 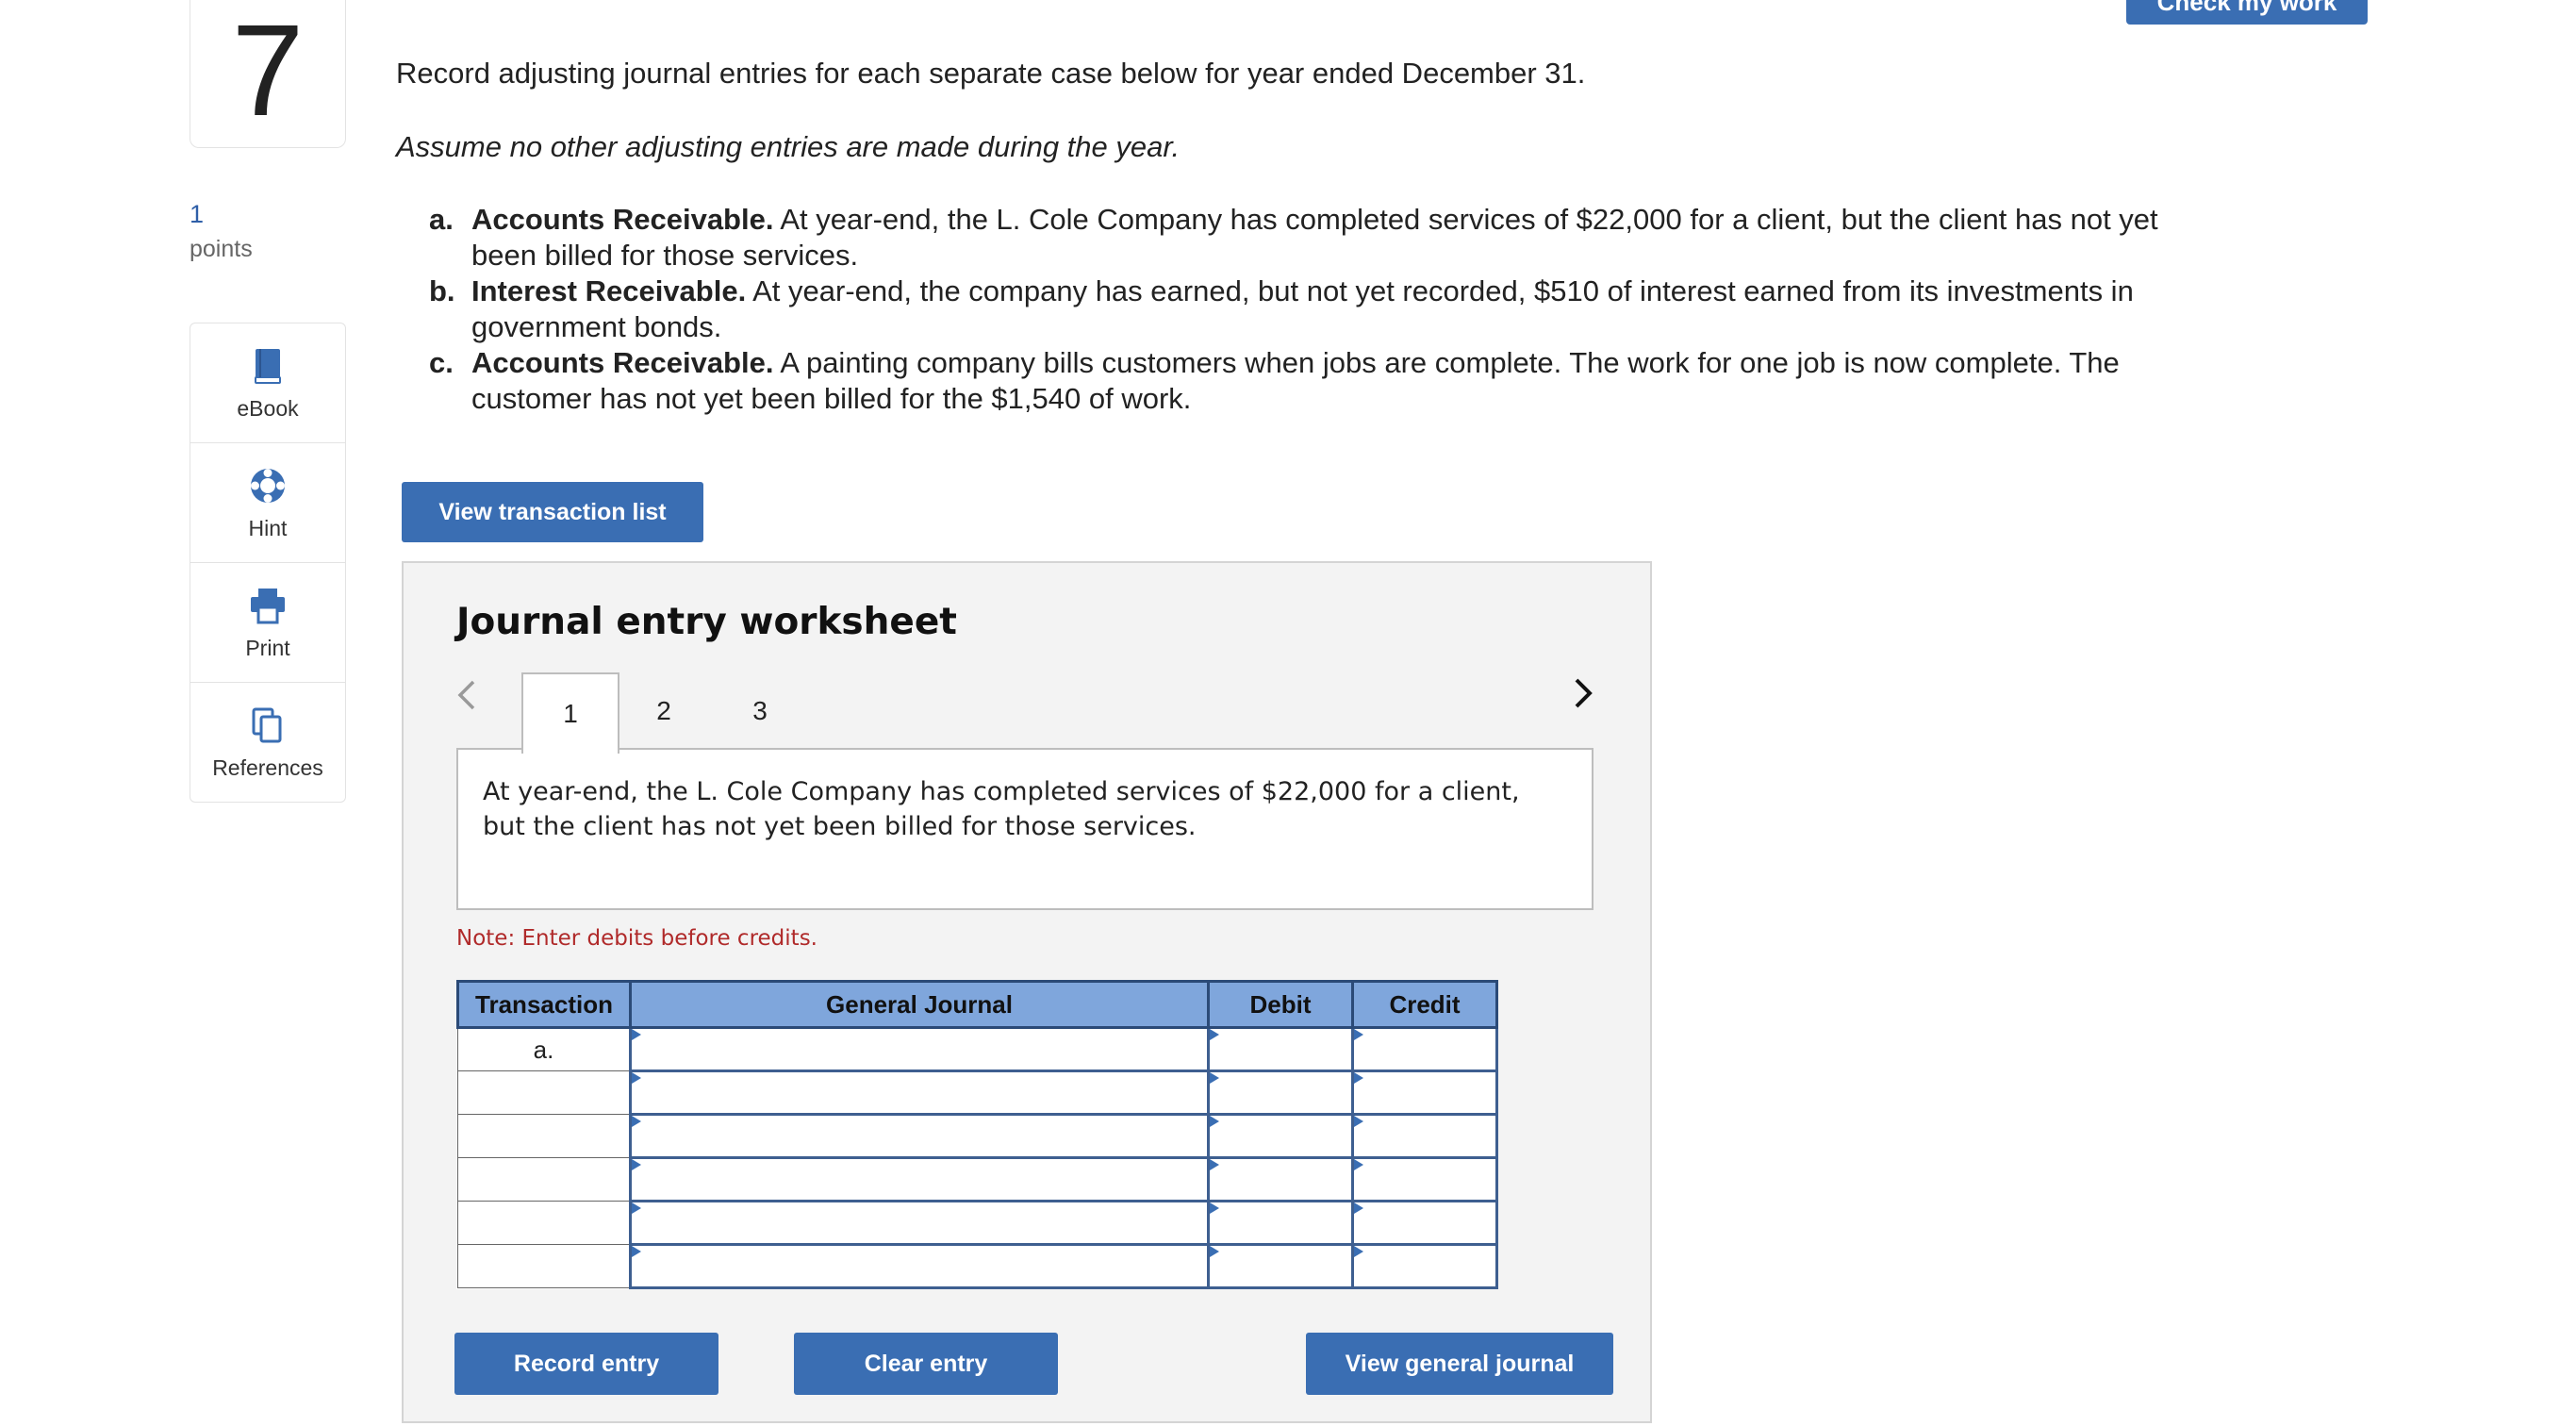 What do you see at coordinates (636, 939) in the screenshot?
I see `entry-note: Note: Enter debits before credits.` at bounding box center [636, 939].